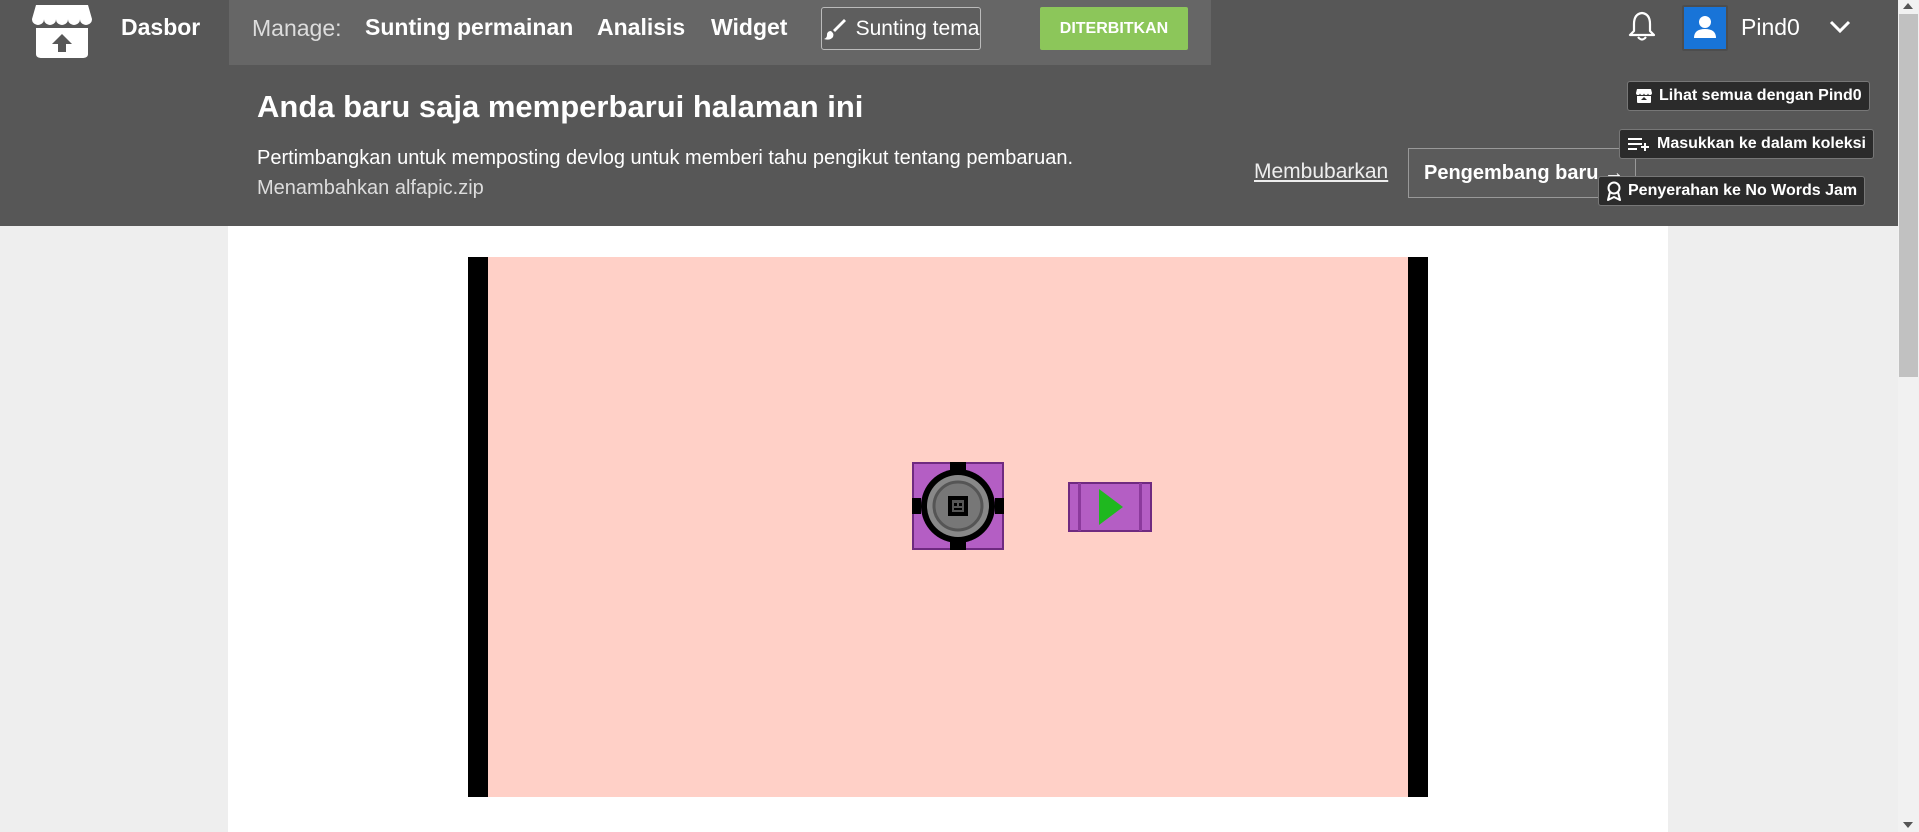 This screenshot has height=832, width=1919. What do you see at coordinates (297, 28) in the screenshot?
I see `manage-label: Manage:` at bounding box center [297, 28].